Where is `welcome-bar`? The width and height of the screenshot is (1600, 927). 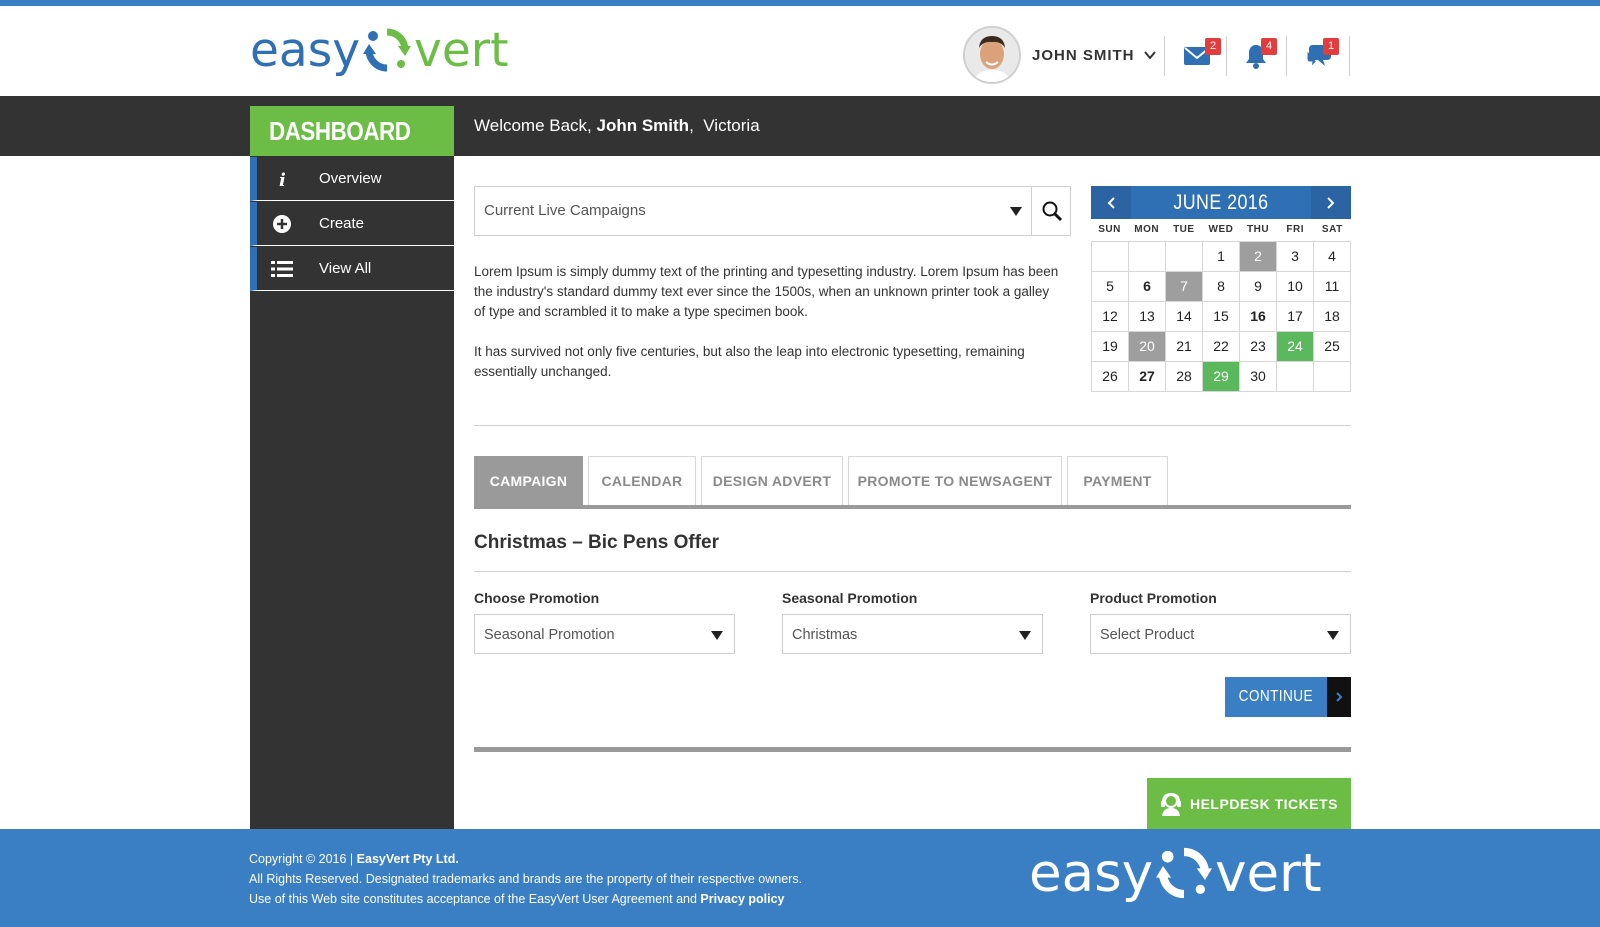 welcome-bar is located at coordinates (800, 126).